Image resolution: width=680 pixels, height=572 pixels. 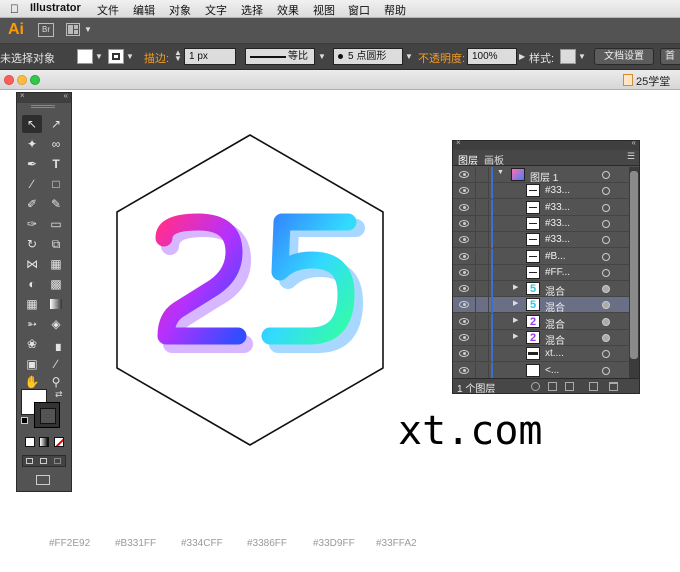 I want to click on symbol-sprayer-tool-icon: ❀, so click(x=32, y=344).